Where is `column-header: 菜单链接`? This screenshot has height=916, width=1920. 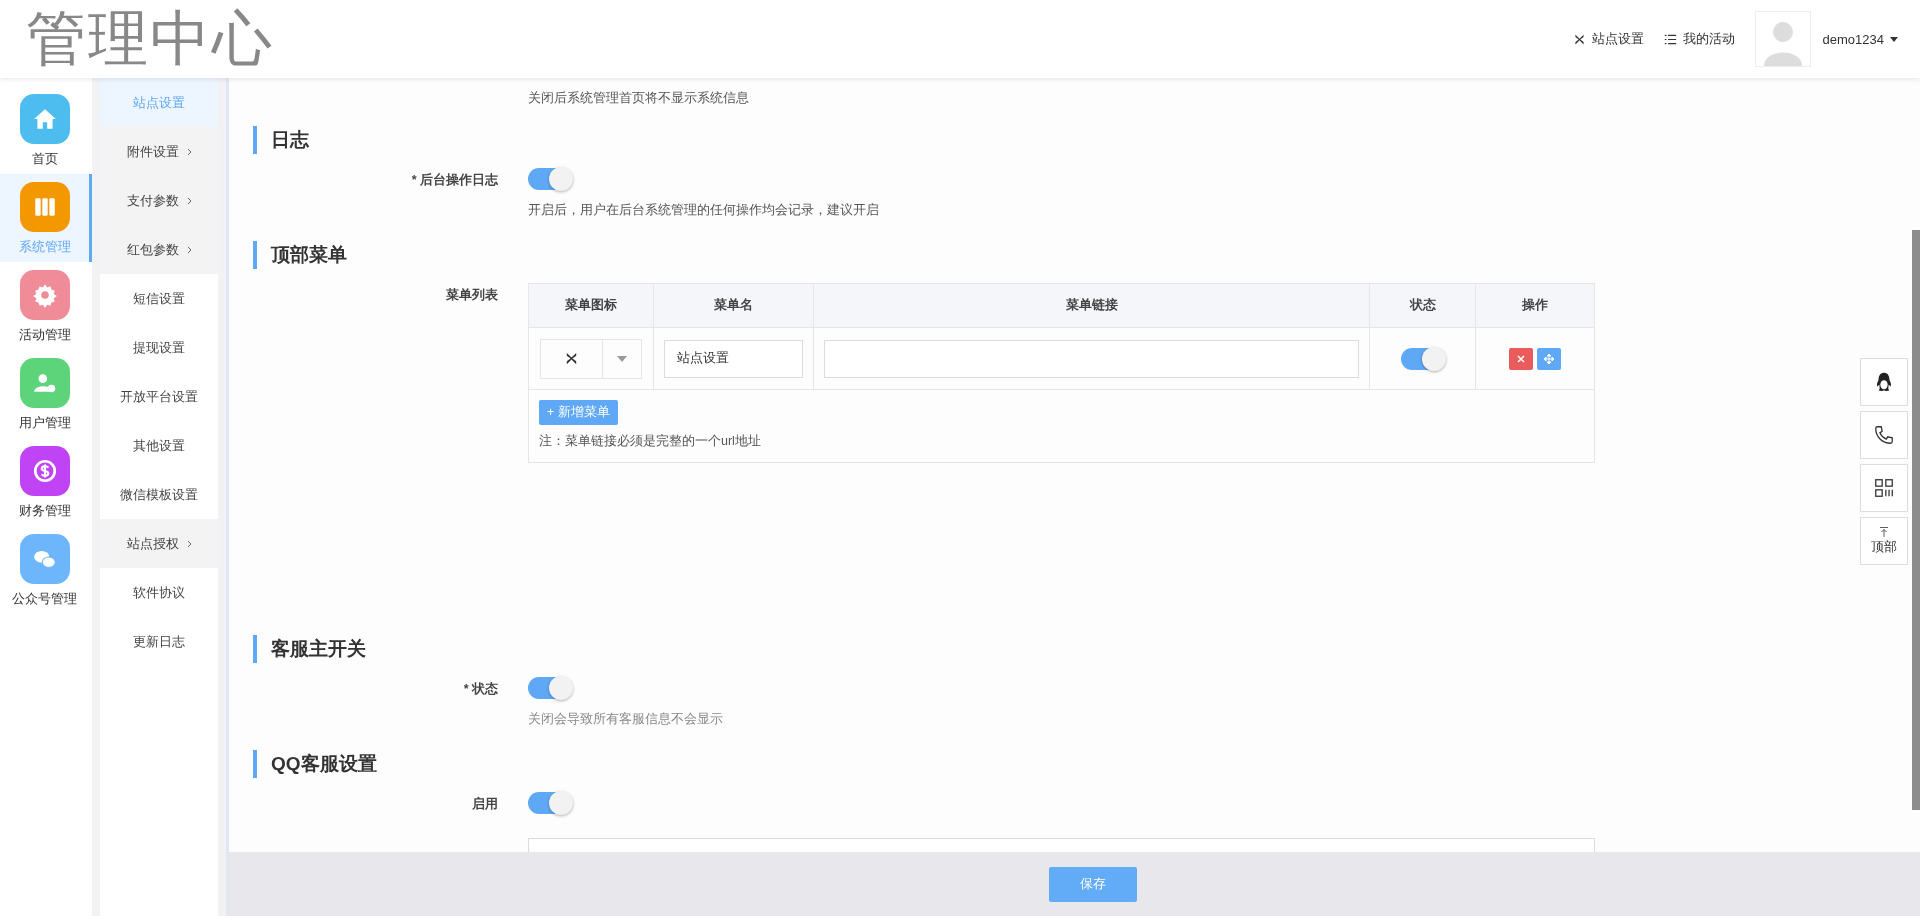
column-header: 菜单链接 is located at coordinates (1092, 305).